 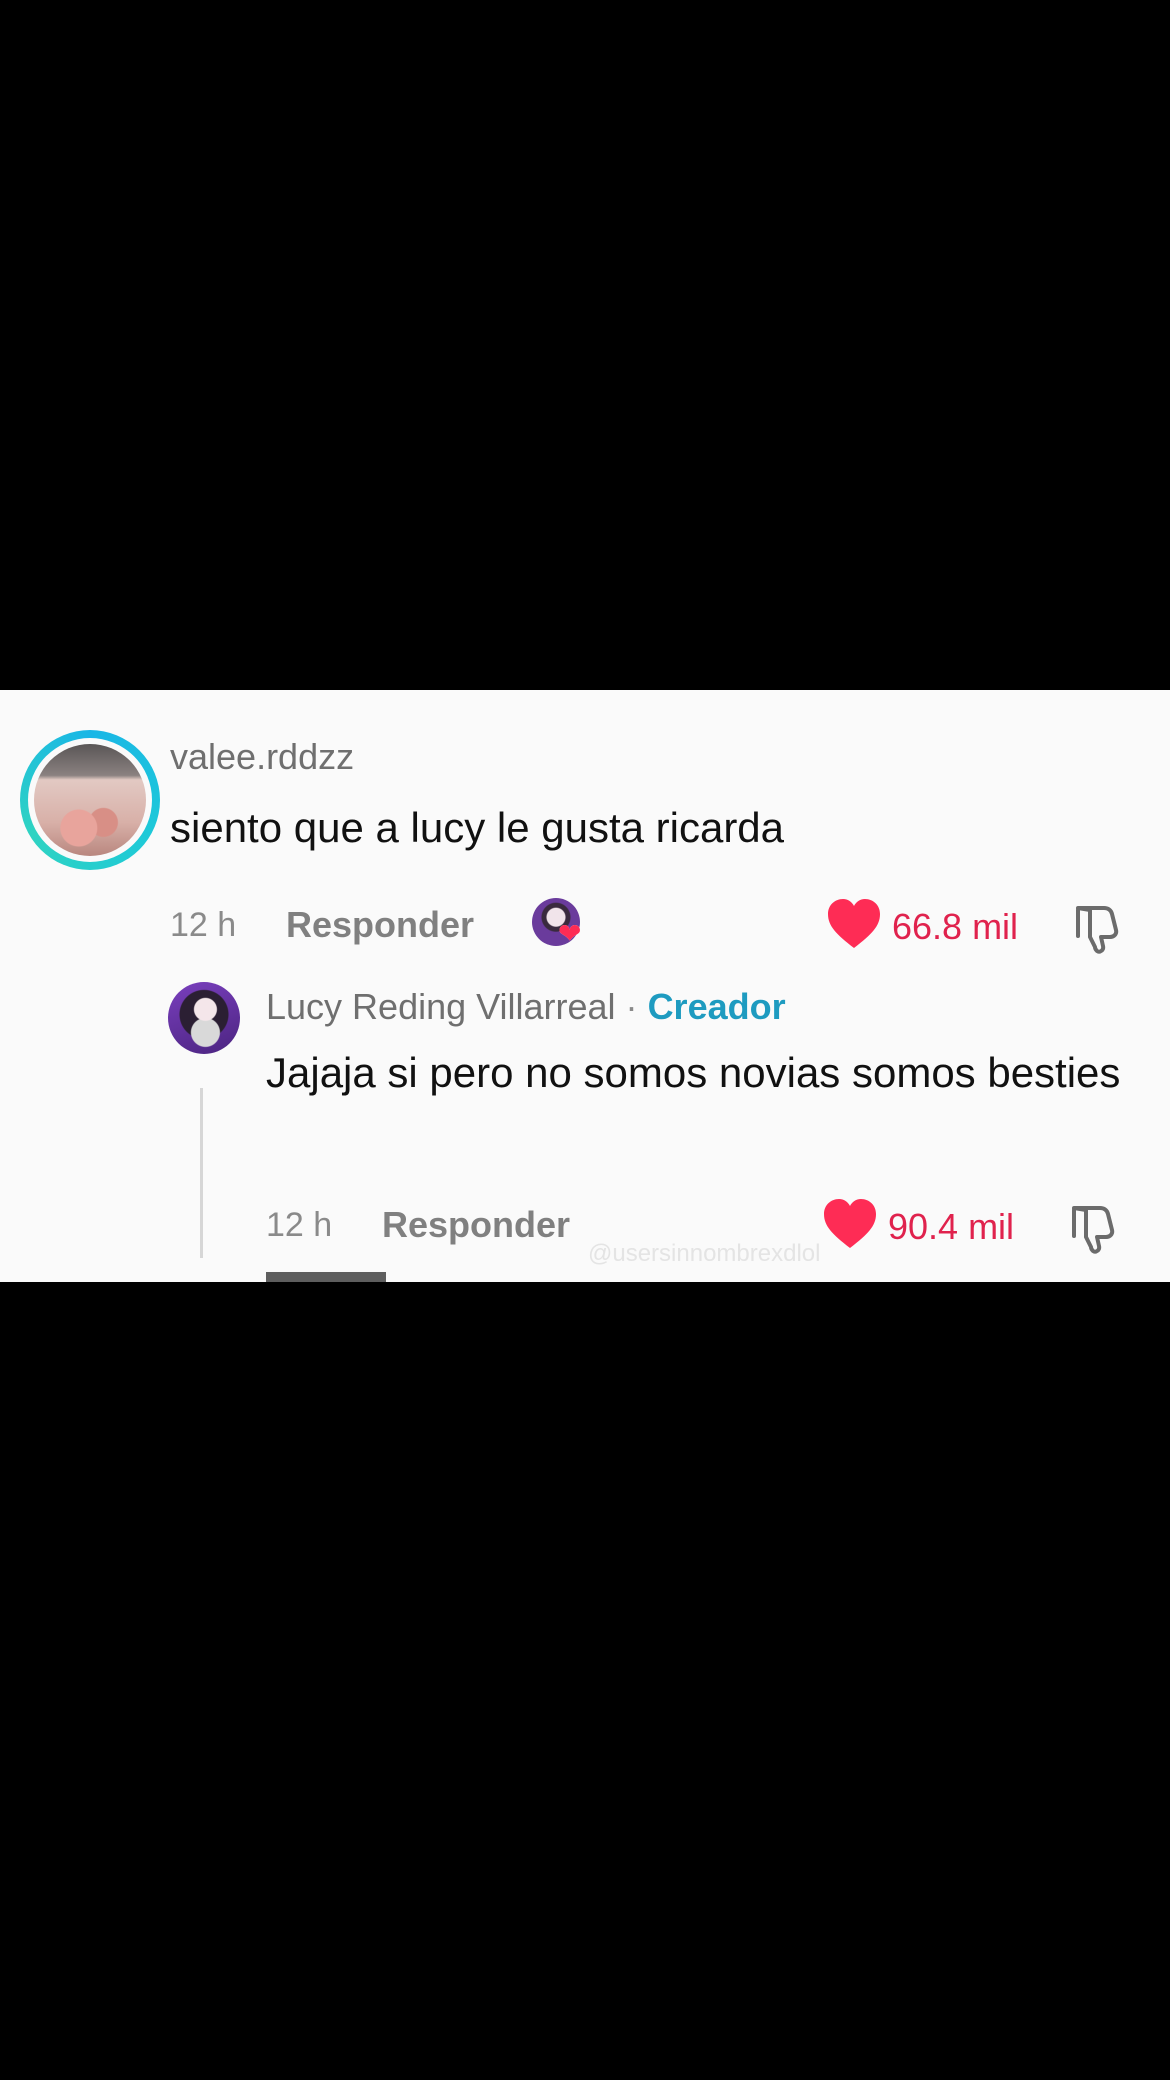 I want to click on avatar-photo, so click(x=90, y=800).